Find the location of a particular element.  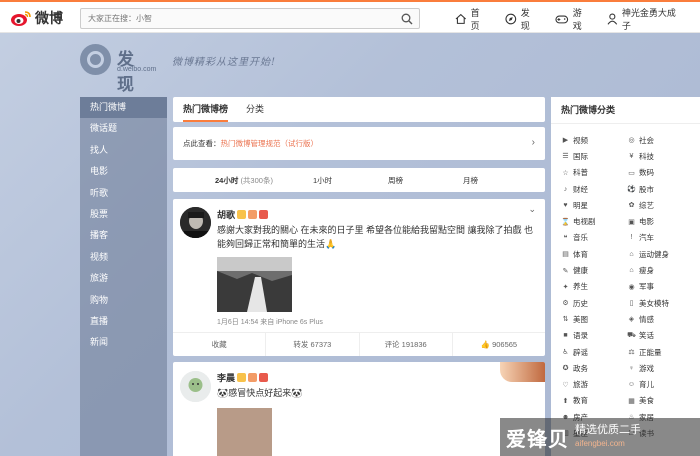

category-item: ⌂ 运动健身 is located at coordinates (660, 254).